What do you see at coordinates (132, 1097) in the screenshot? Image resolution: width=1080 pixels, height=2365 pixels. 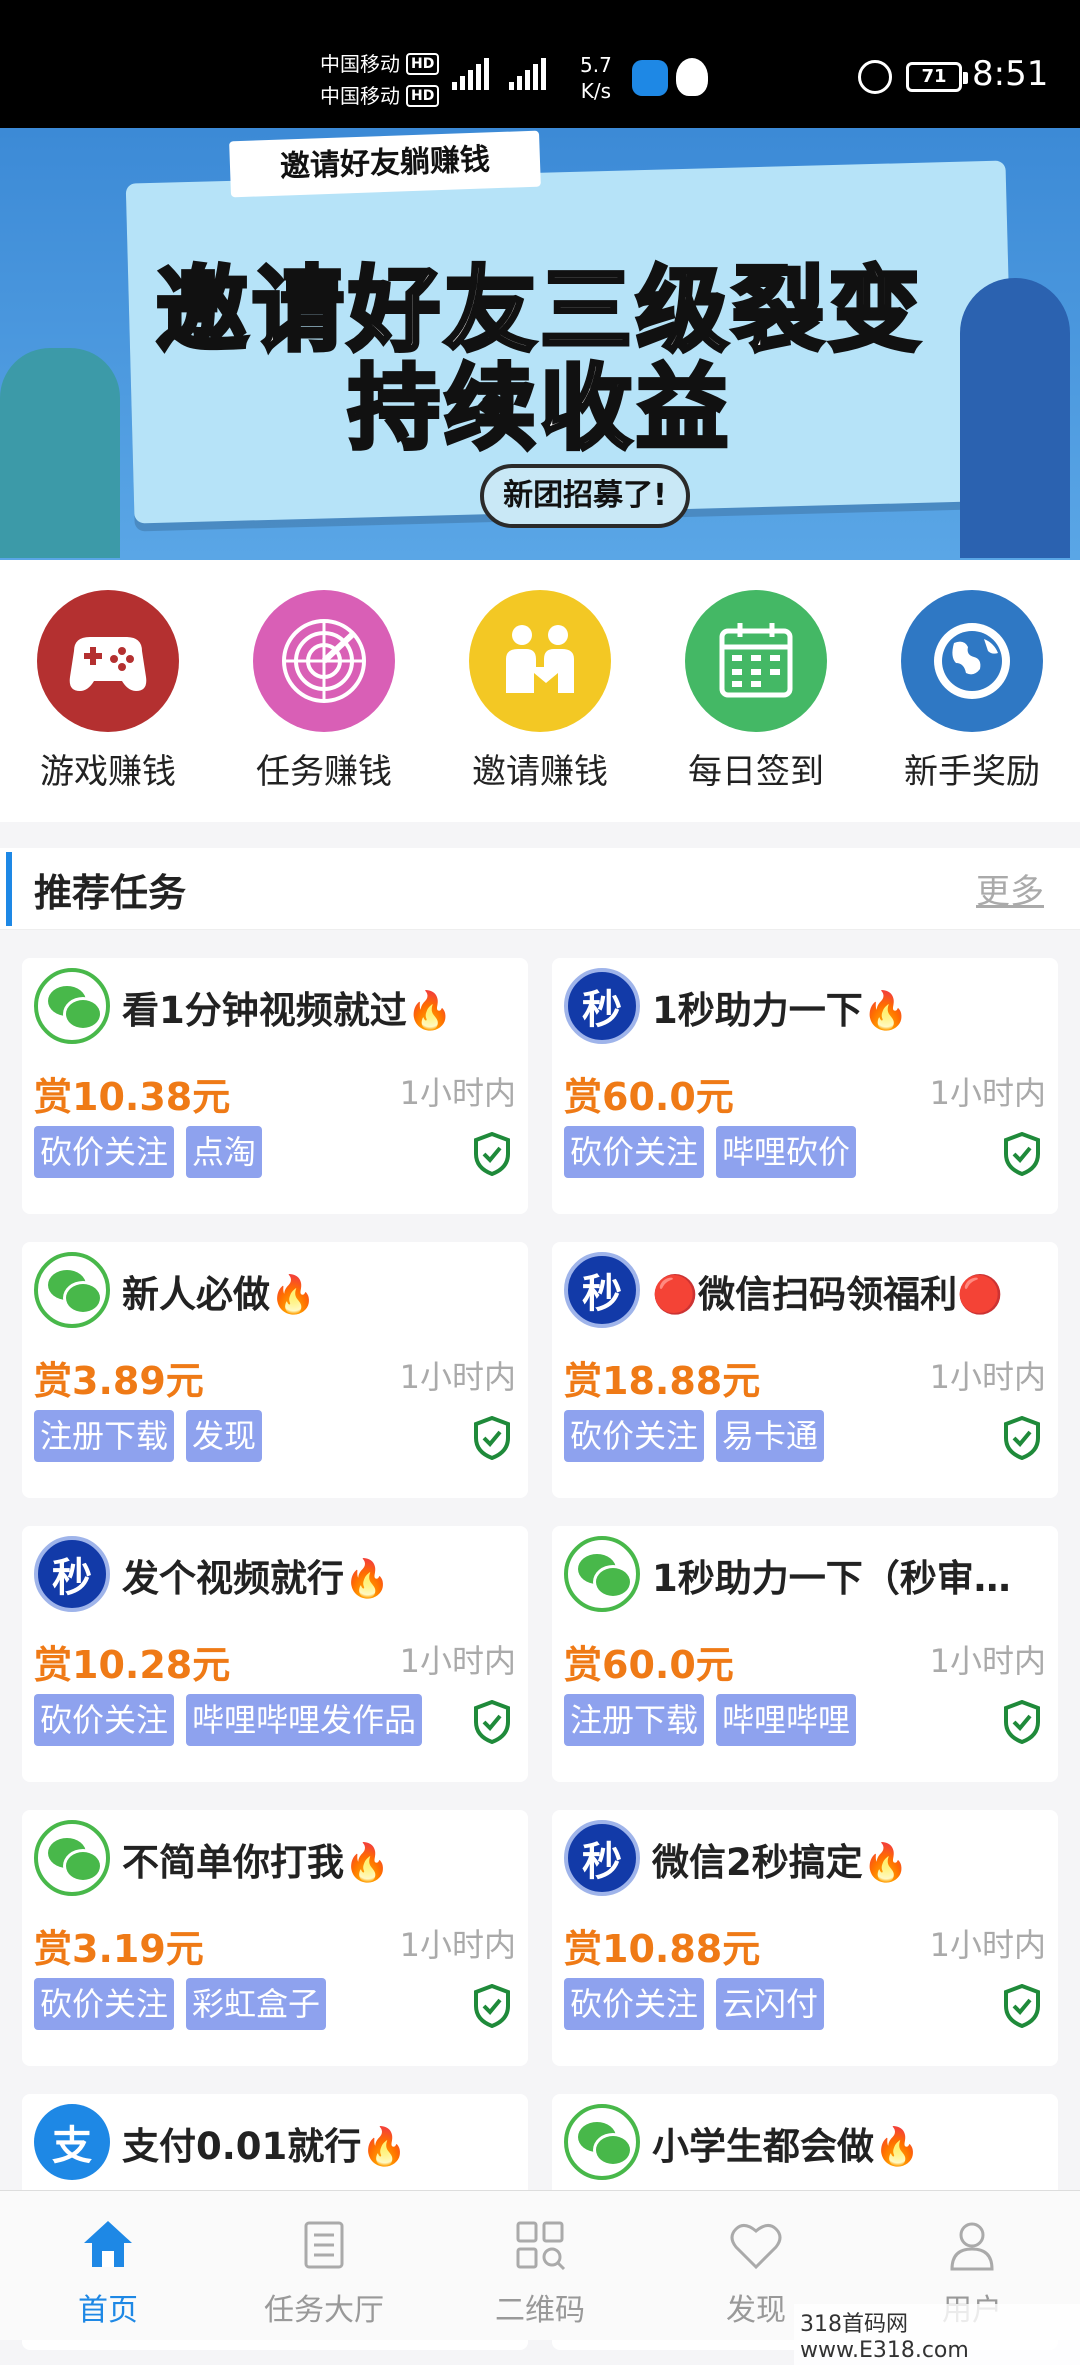 I see `task-reward: 赏10.38元` at bounding box center [132, 1097].